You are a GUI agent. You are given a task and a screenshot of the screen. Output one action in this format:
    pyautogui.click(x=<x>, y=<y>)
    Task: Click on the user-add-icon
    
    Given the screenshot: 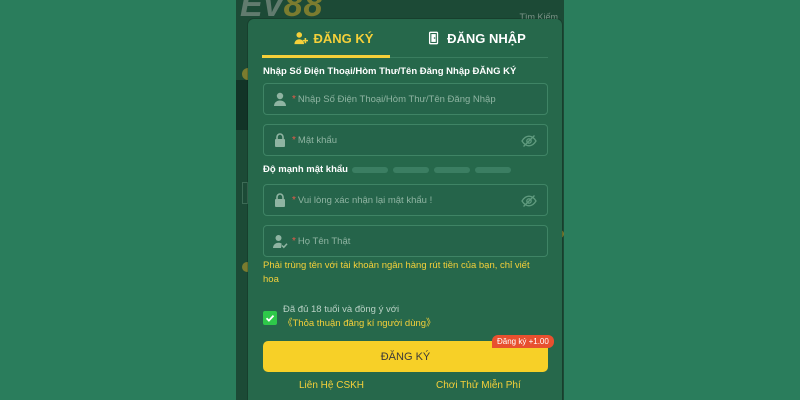 What is the action you would take?
    pyautogui.click(x=300, y=38)
    